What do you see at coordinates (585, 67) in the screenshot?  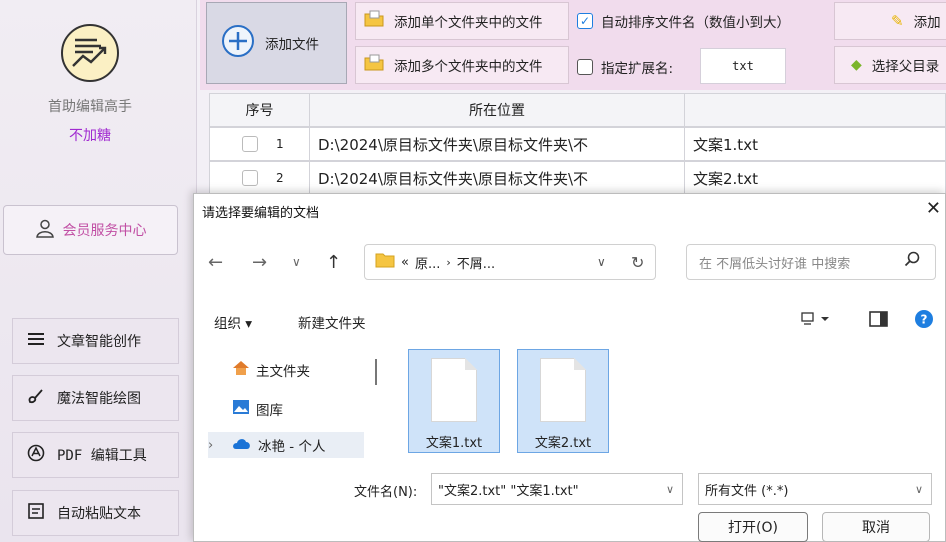 I see `checkbox-unchecked-icon` at bounding box center [585, 67].